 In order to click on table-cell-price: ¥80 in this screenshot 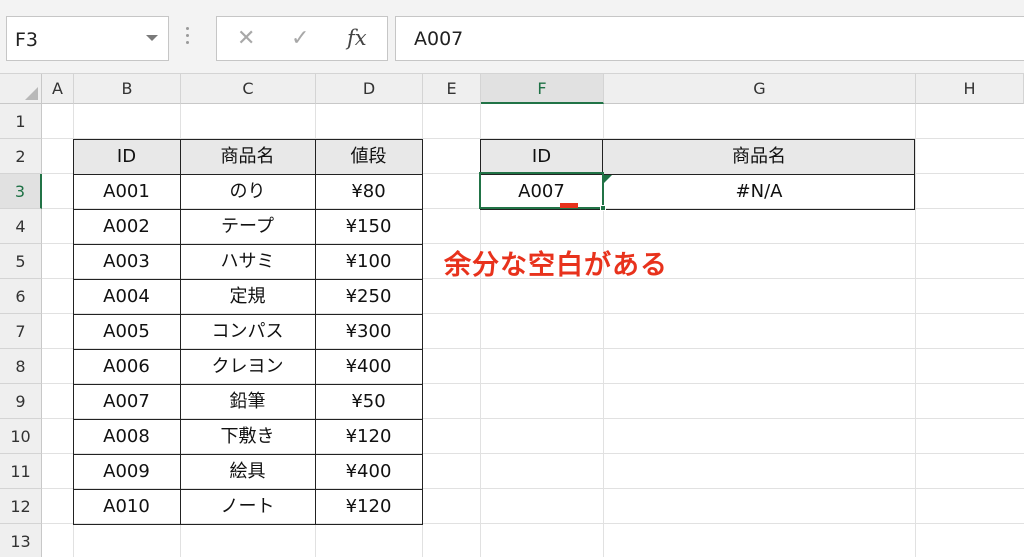, I will do `click(368, 191)`.